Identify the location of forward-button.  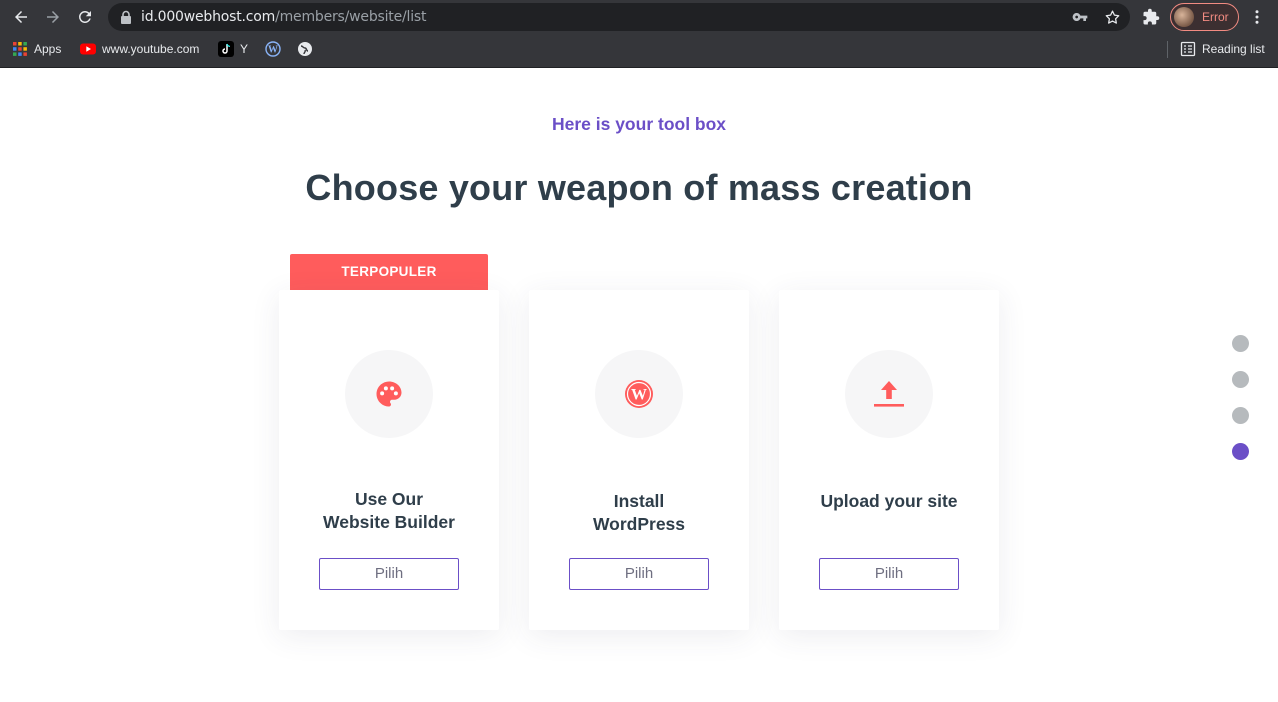
(53, 17).